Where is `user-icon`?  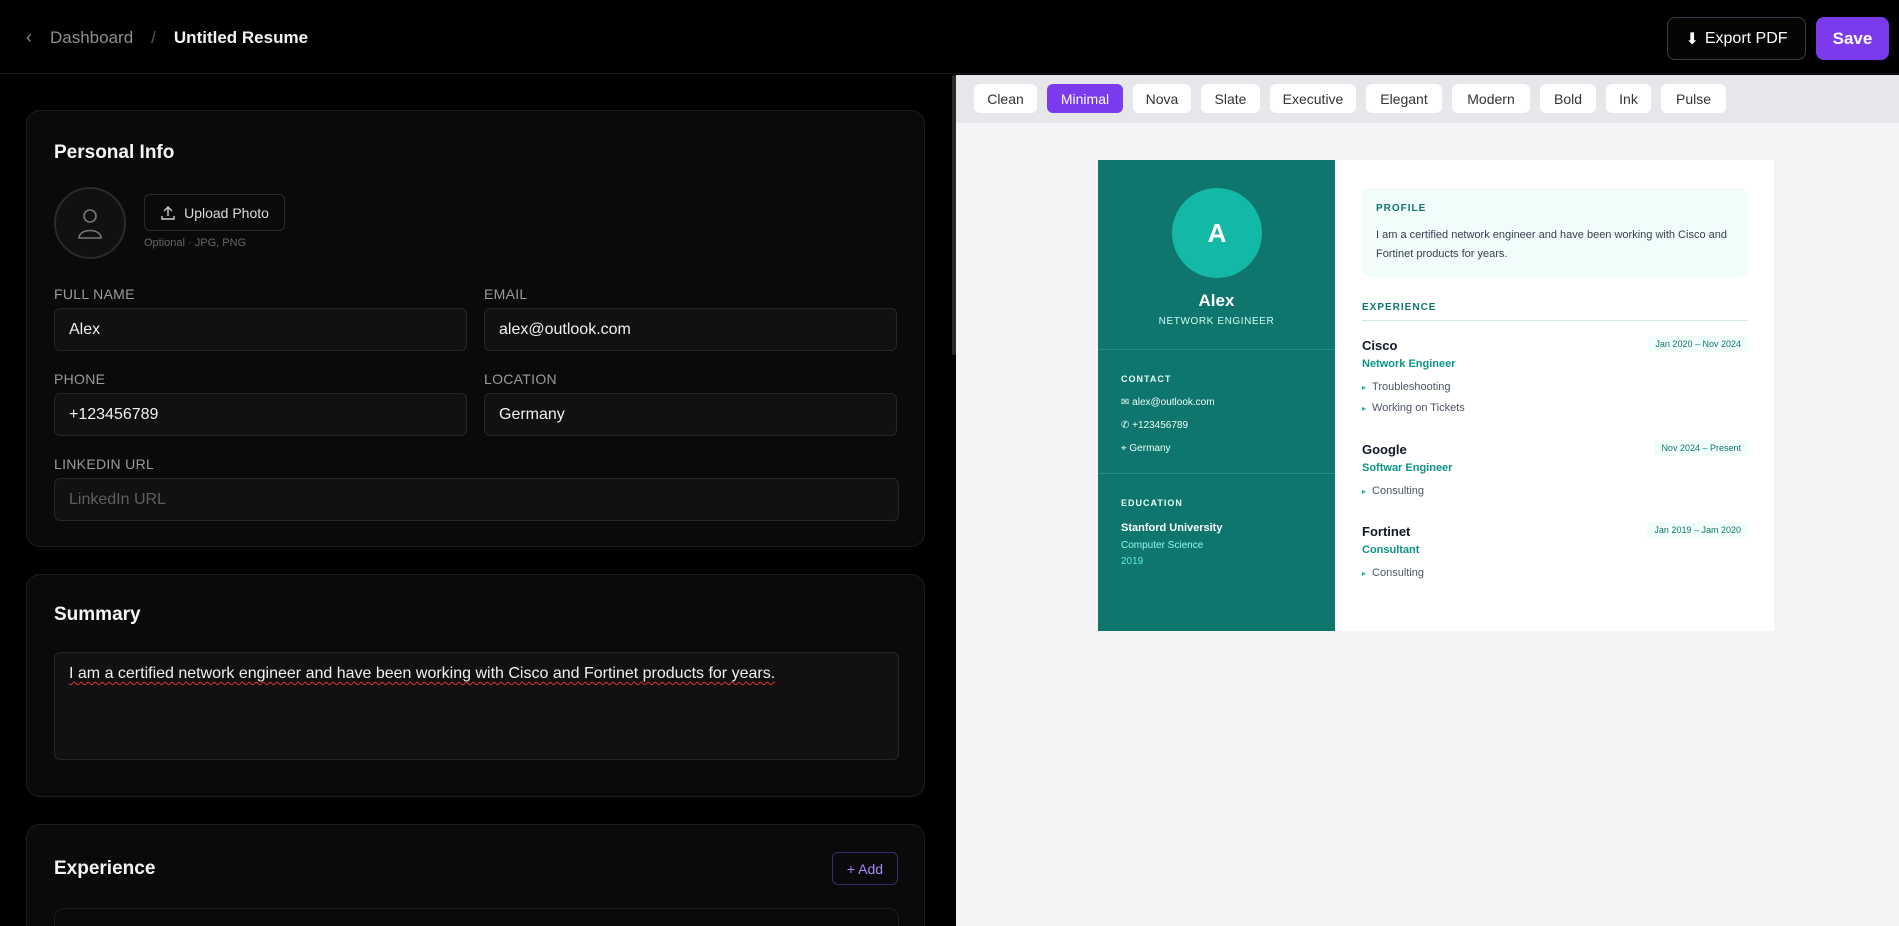 user-icon is located at coordinates (90, 224).